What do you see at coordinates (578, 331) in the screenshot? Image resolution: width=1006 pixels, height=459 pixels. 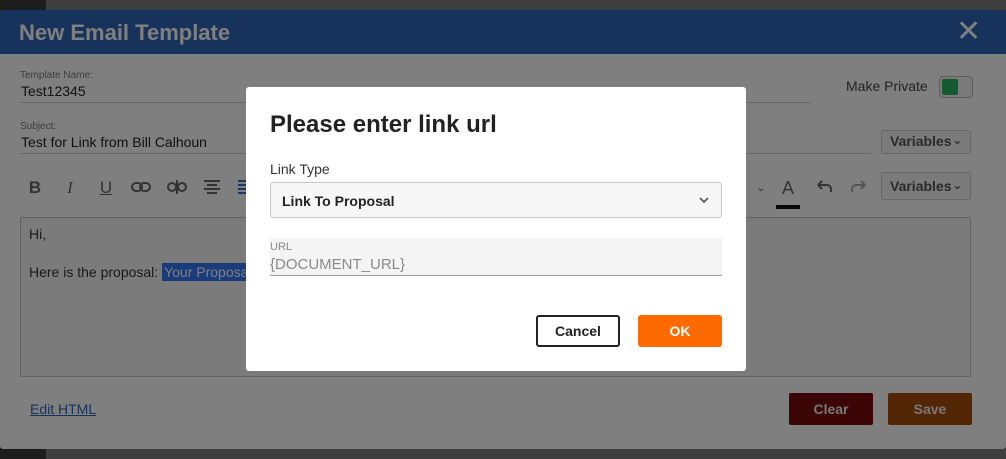 I see `cancel-button: Cancel` at bounding box center [578, 331].